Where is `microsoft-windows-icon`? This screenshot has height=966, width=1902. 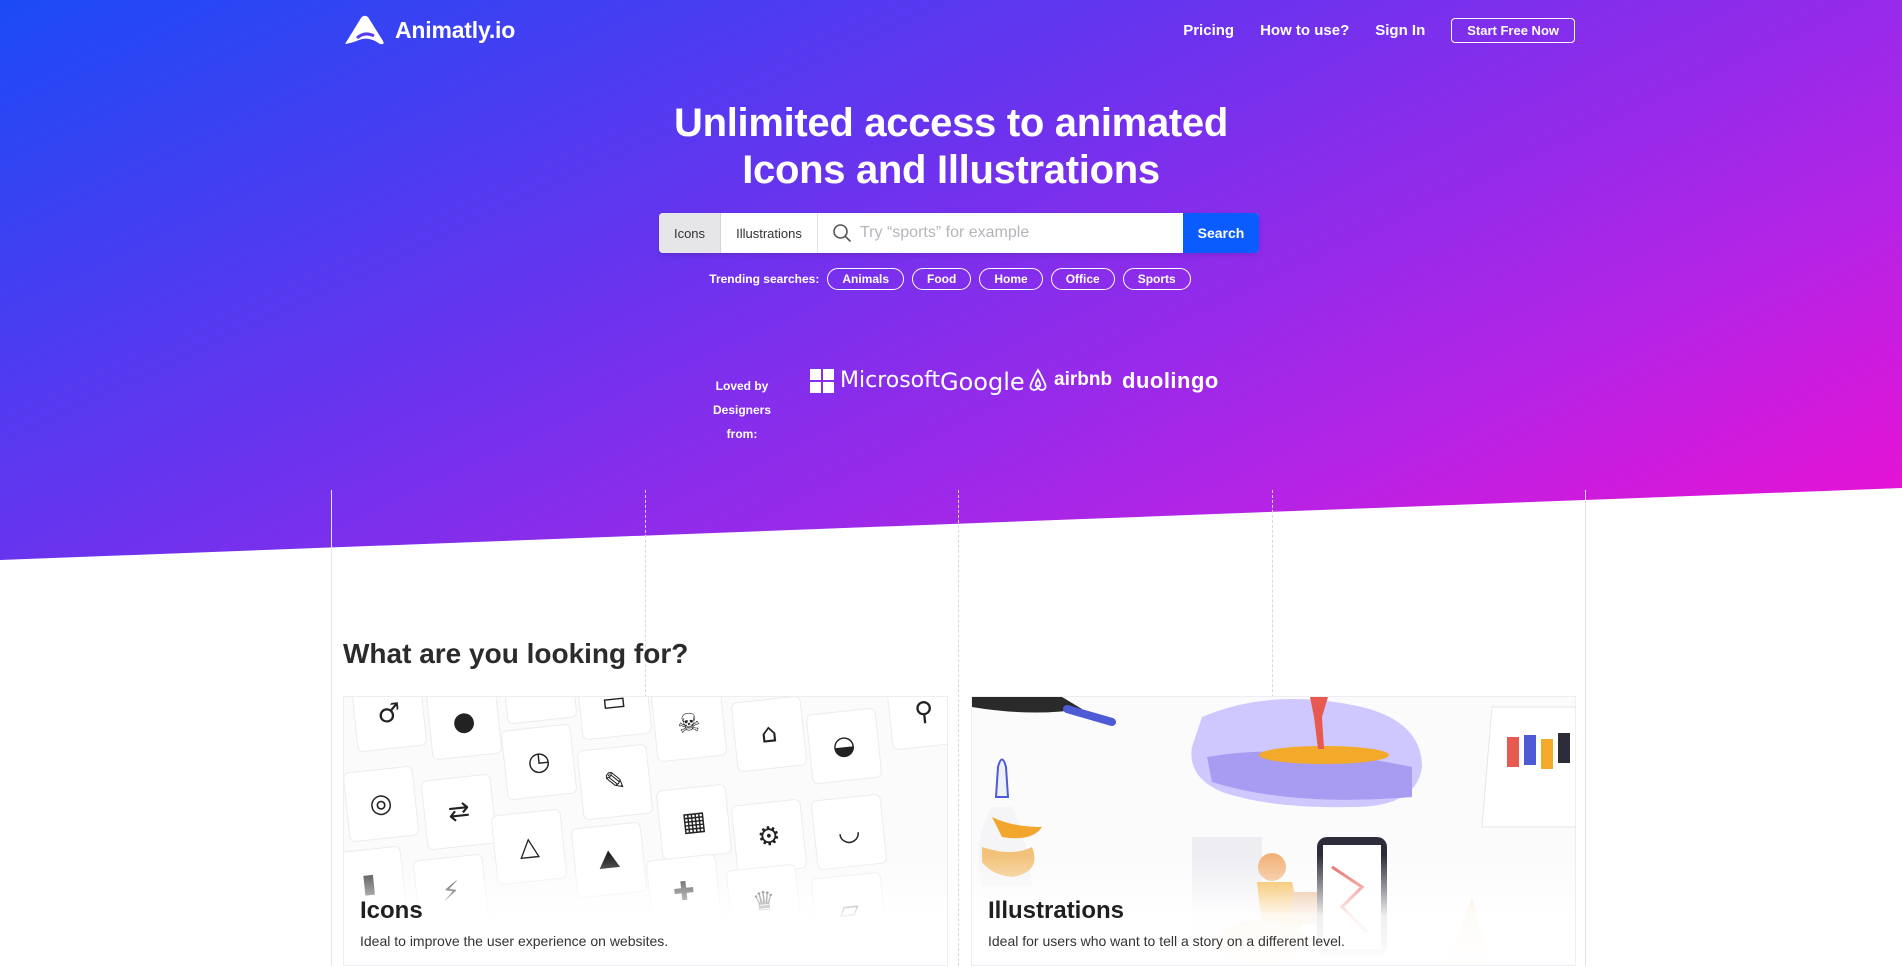 microsoft-windows-icon is located at coordinates (822, 380).